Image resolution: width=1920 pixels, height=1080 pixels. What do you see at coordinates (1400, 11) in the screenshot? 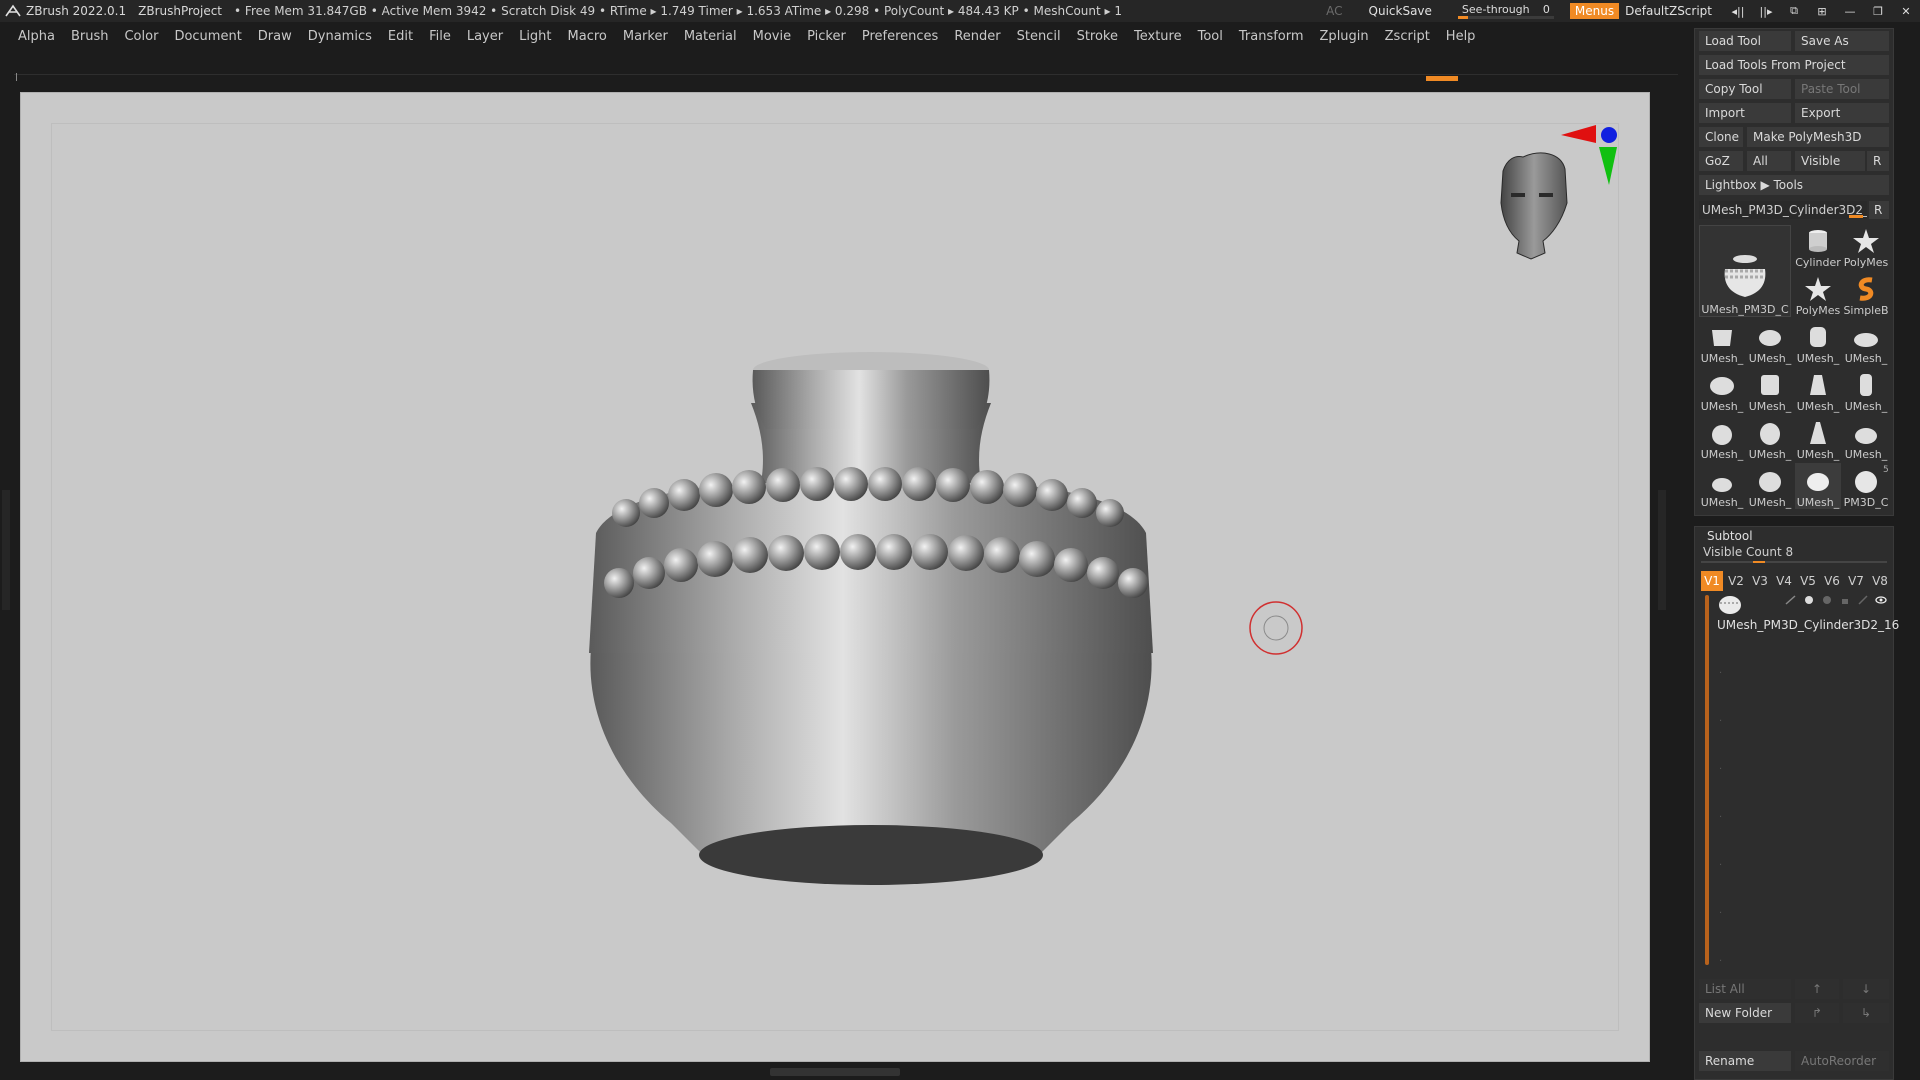
I see `quicksave-button: QuickSave` at bounding box center [1400, 11].